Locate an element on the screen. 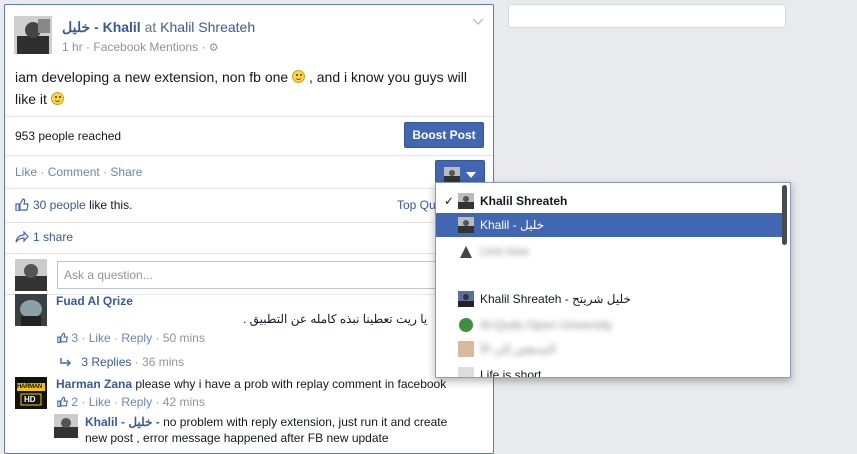  author-avatar is located at coordinates (33, 35).